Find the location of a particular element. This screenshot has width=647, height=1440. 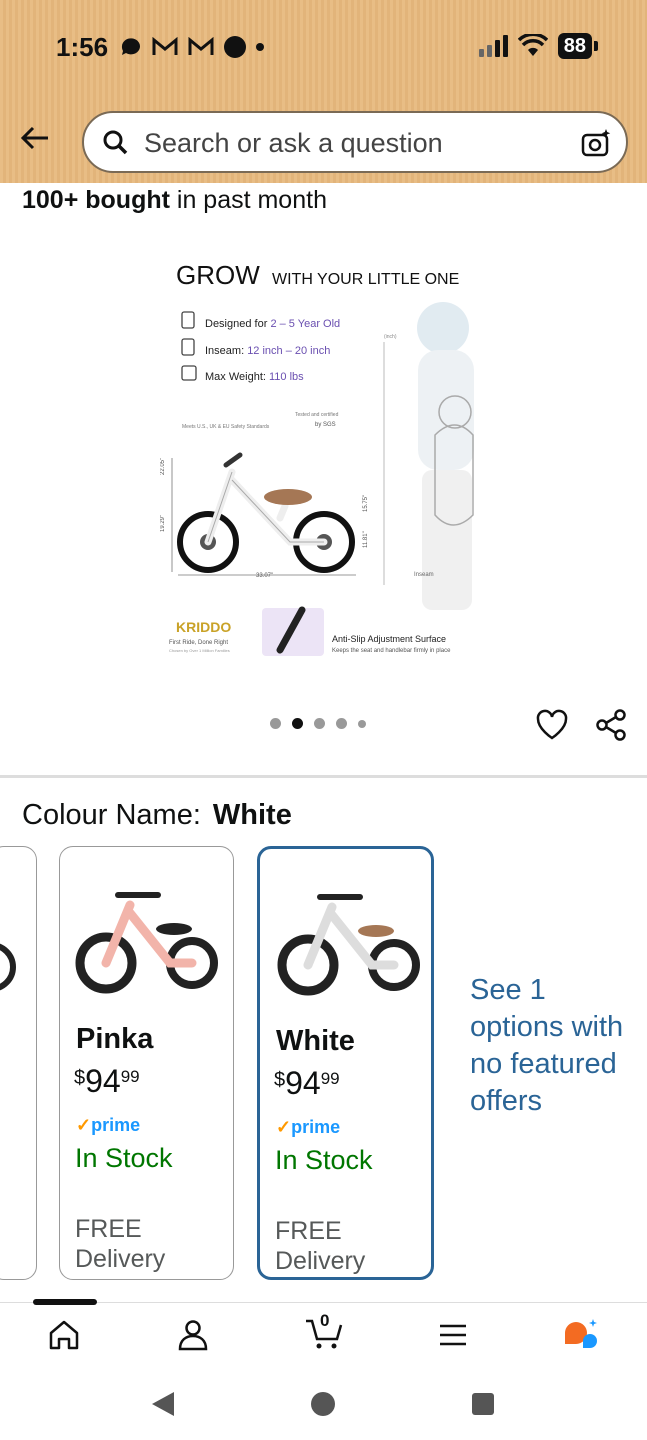

heart-icon is located at coordinates (552, 725).